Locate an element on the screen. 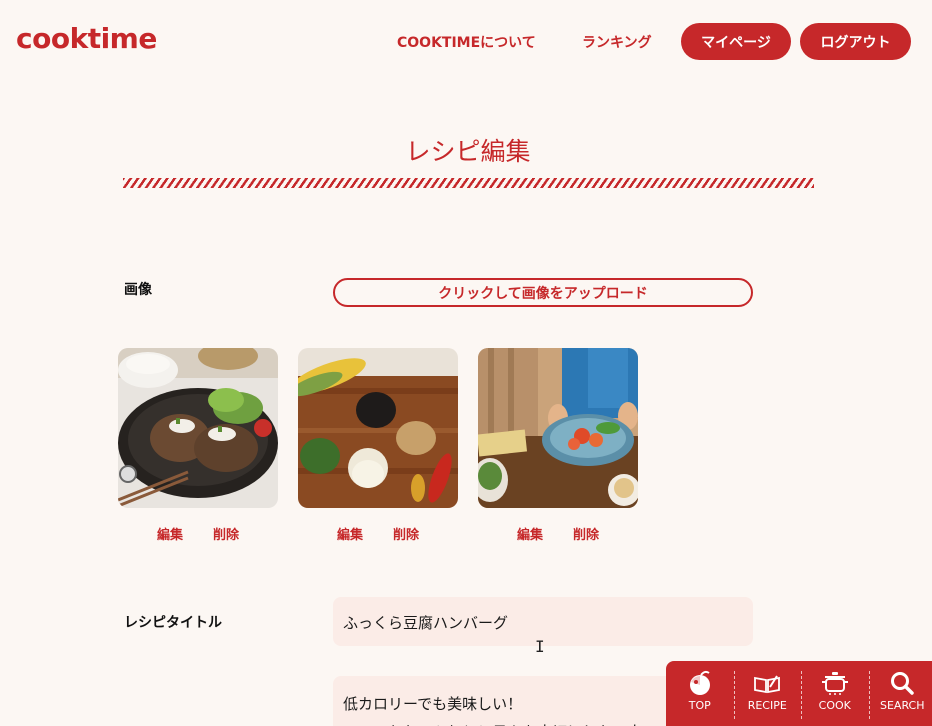 The image size is (932, 726). bottom-nav-top: TOP is located at coordinates (700, 693).